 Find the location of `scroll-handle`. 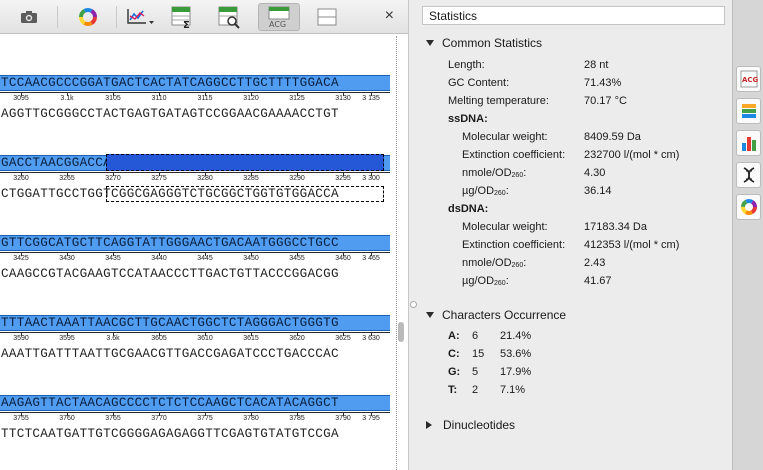

scroll-handle is located at coordinates (401, 332).